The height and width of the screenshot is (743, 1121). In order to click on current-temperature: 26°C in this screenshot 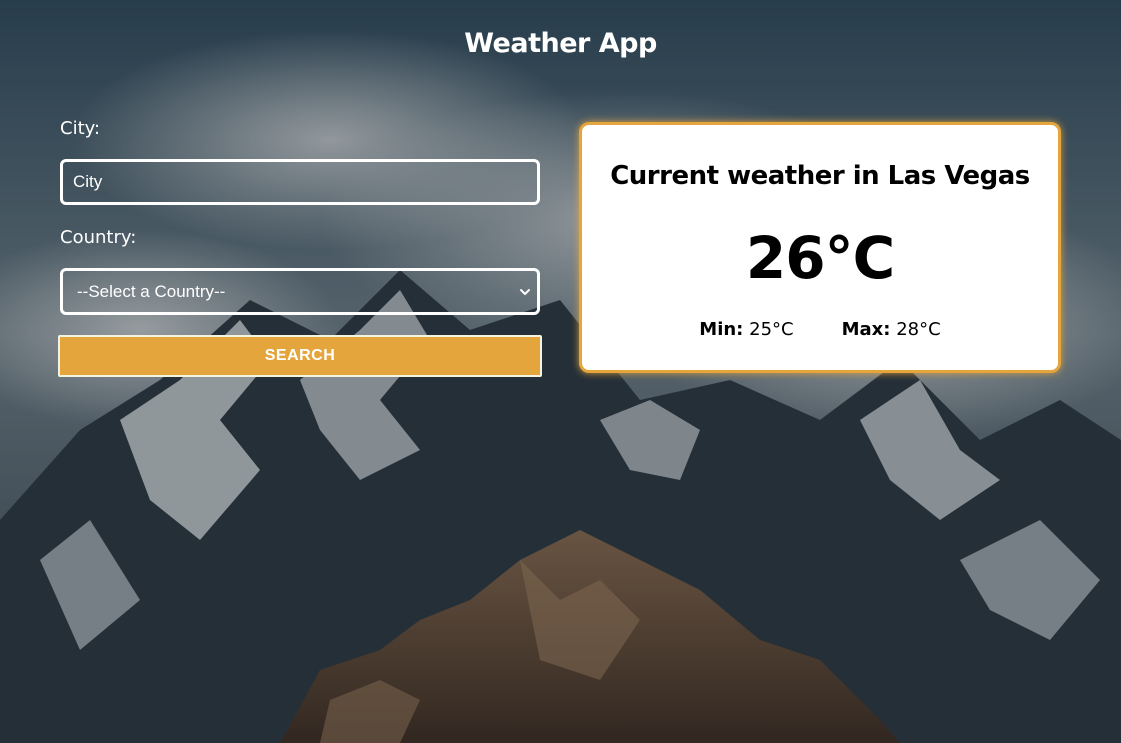, I will do `click(820, 258)`.